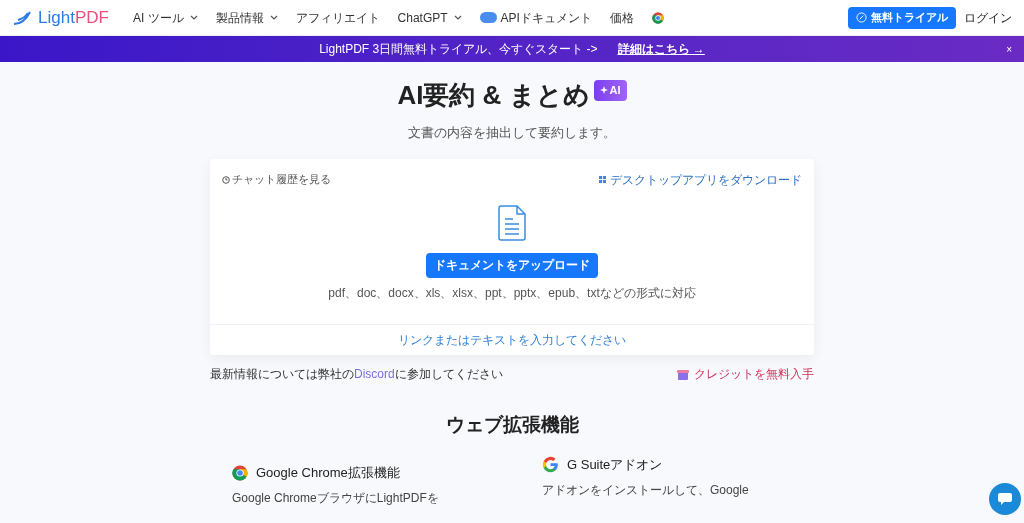 The image size is (1024, 523). I want to click on desktop-app-link: デスクトップアプリをダウンロード, so click(706, 179).